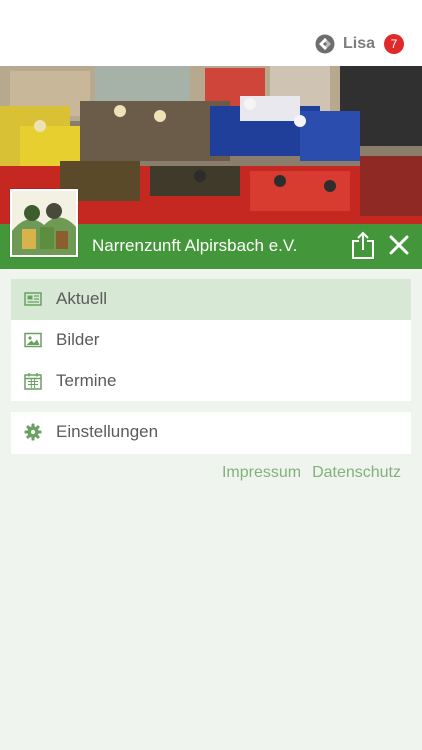 The width and height of the screenshot is (422, 750). I want to click on menu-item-label: Aktuell, so click(82, 298).